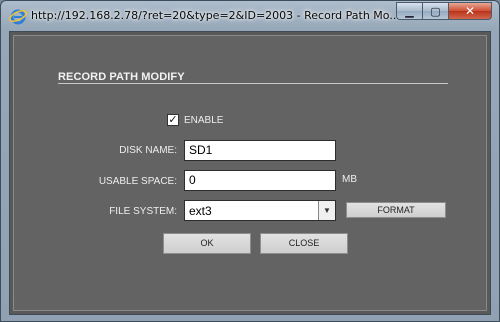 Image resolution: width=500 pixels, height=322 pixels. I want to click on usable-space-unit: MB, so click(349, 179).